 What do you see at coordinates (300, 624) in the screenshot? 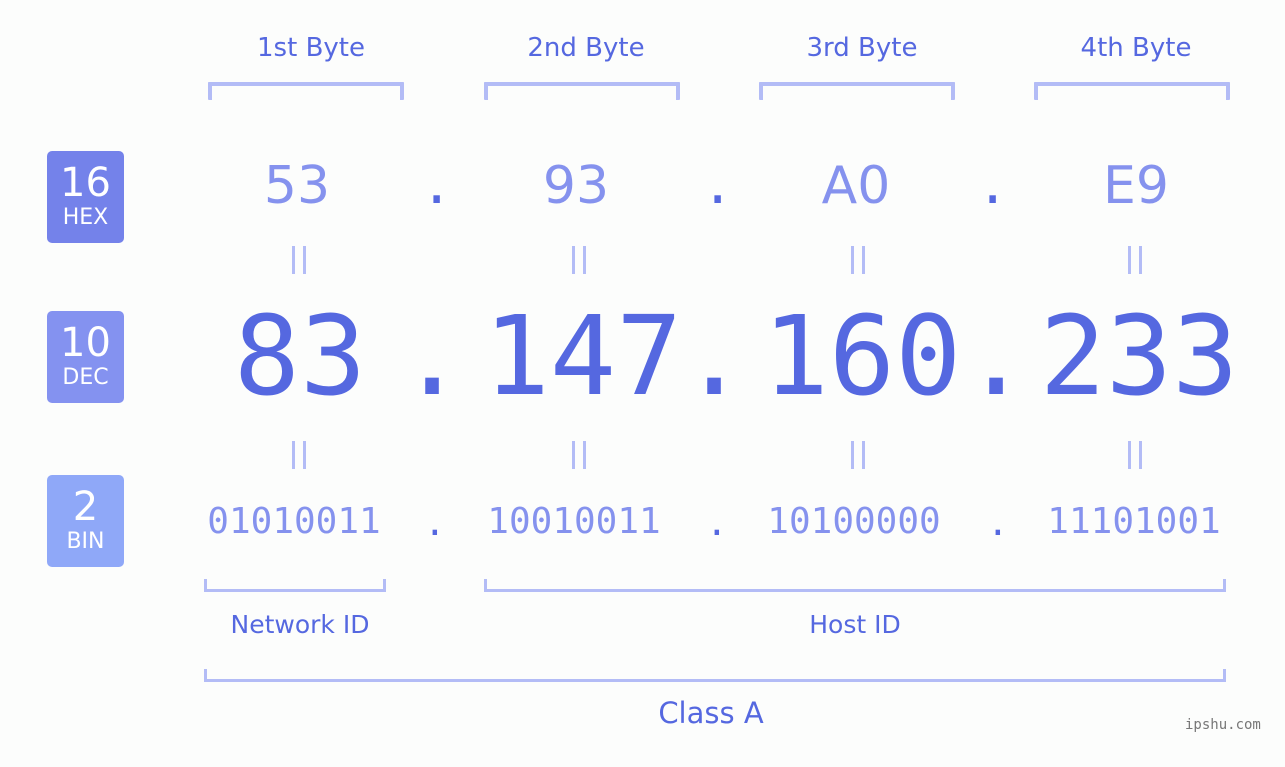
I see `network-id-label: Network ID` at bounding box center [300, 624].